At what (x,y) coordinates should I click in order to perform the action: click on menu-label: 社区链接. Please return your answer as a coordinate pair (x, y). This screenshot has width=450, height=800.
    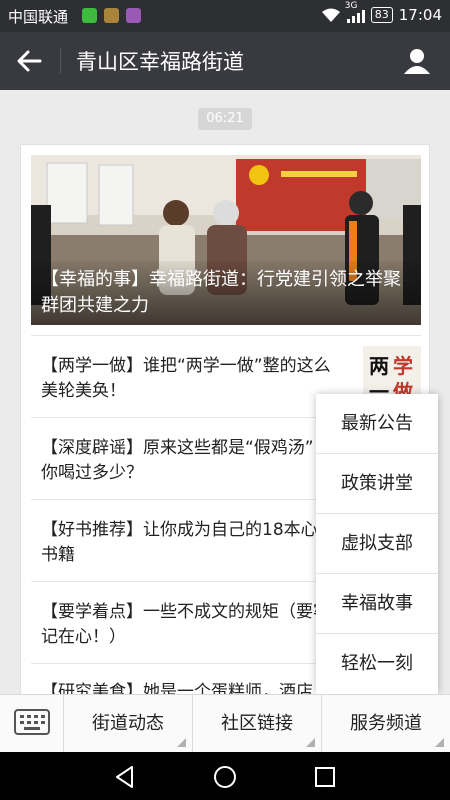
    Looking at the image, I should click on (257, 723).